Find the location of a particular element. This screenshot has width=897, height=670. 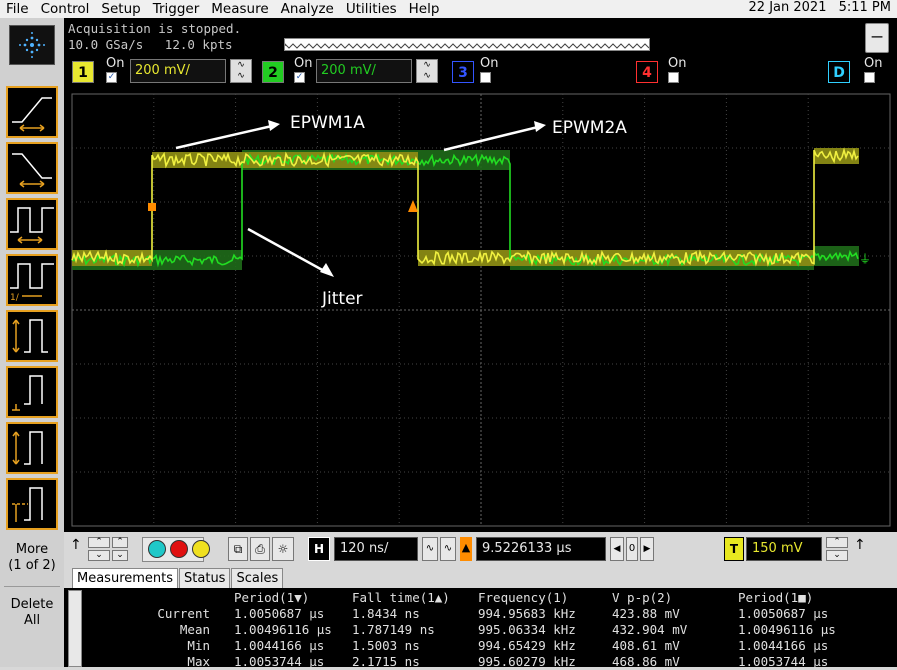

horizontal-coarse-button: ∿ is located at coordinates (448, 549).